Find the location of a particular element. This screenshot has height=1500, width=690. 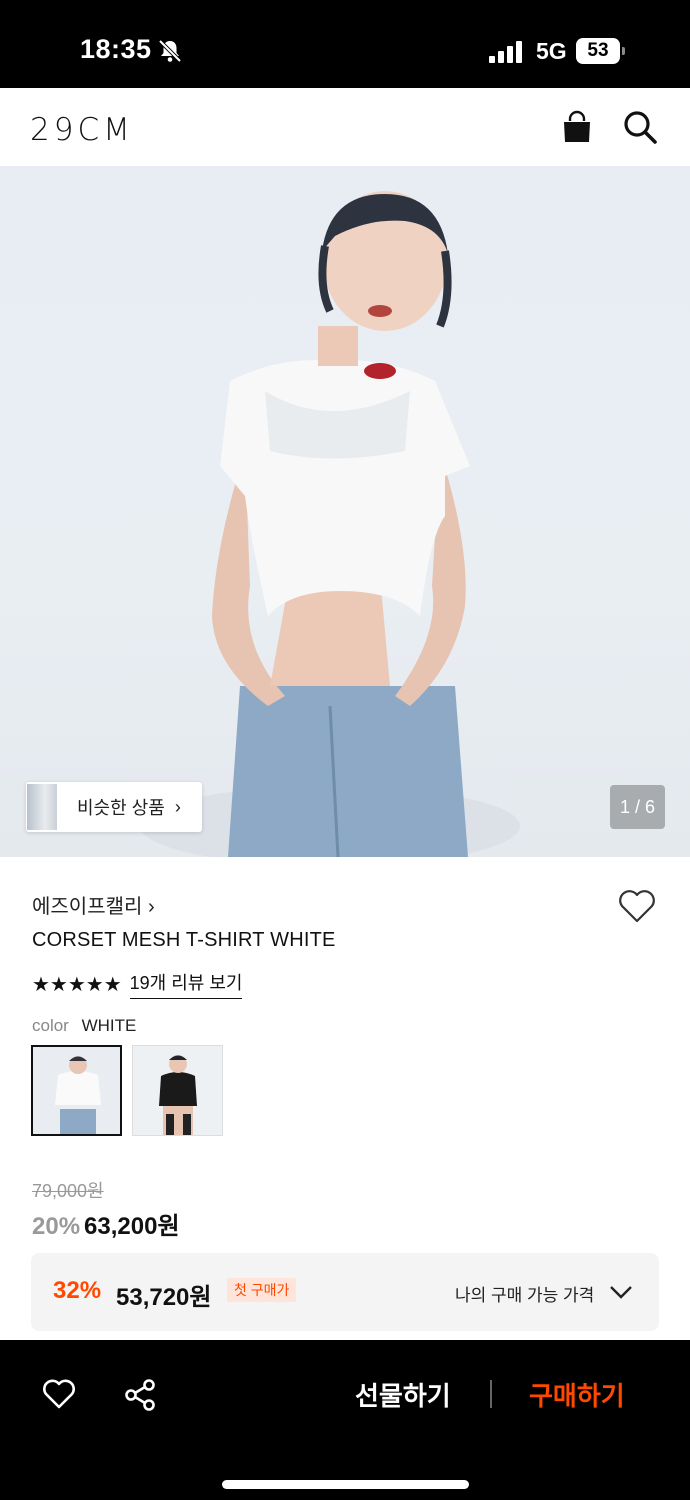

my-price-label: 나의 구매 가능 가격 is located at coordinates (525, 1295).